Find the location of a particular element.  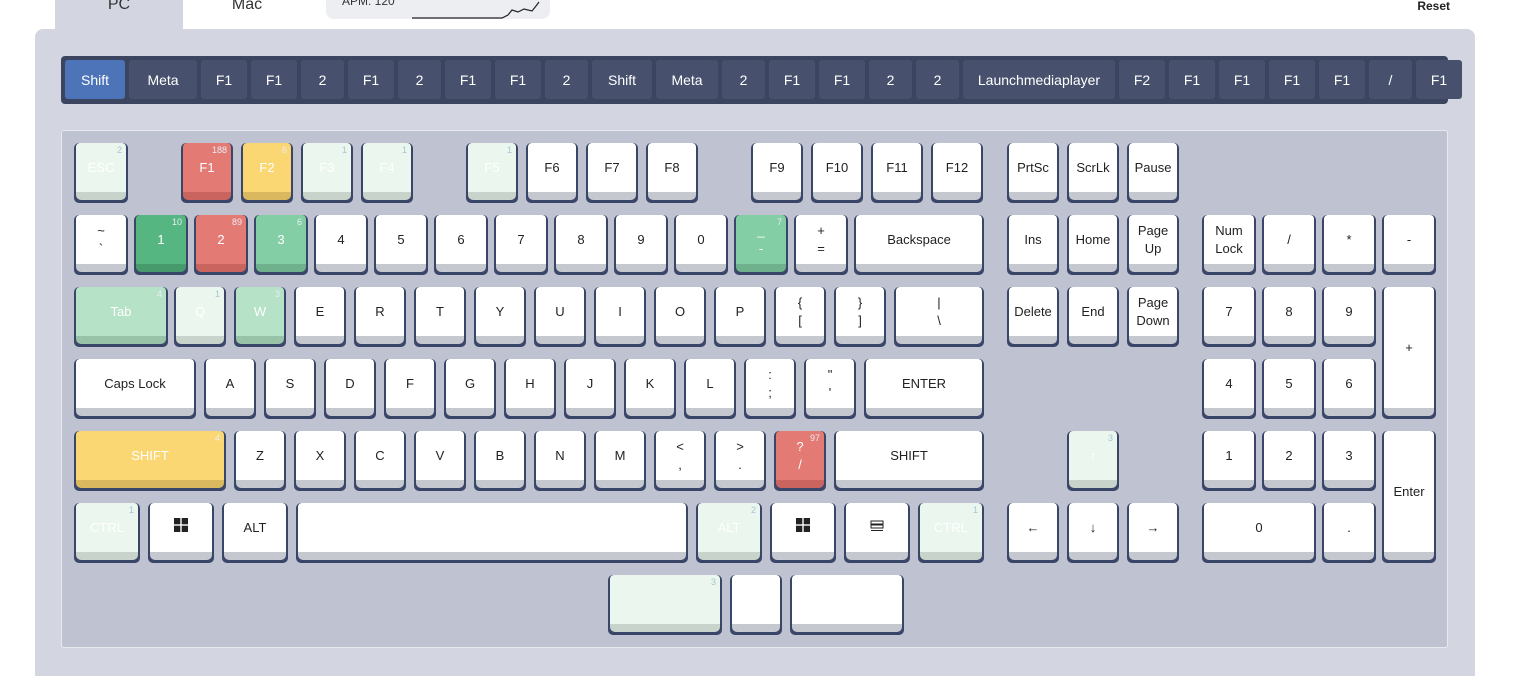

key-home: Home is located at coordinates (1093, 245).